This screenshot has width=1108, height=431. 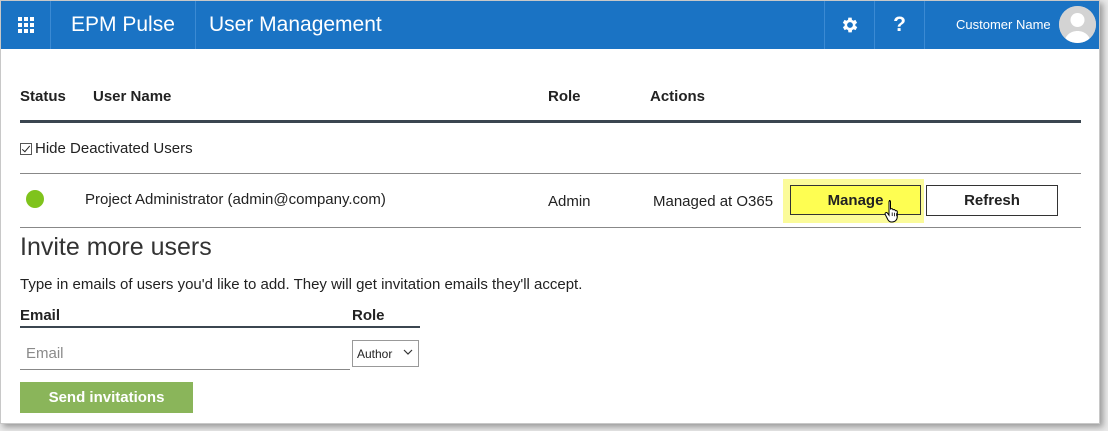 I want to click on app-launcher-button, so click(x=26, y=25).